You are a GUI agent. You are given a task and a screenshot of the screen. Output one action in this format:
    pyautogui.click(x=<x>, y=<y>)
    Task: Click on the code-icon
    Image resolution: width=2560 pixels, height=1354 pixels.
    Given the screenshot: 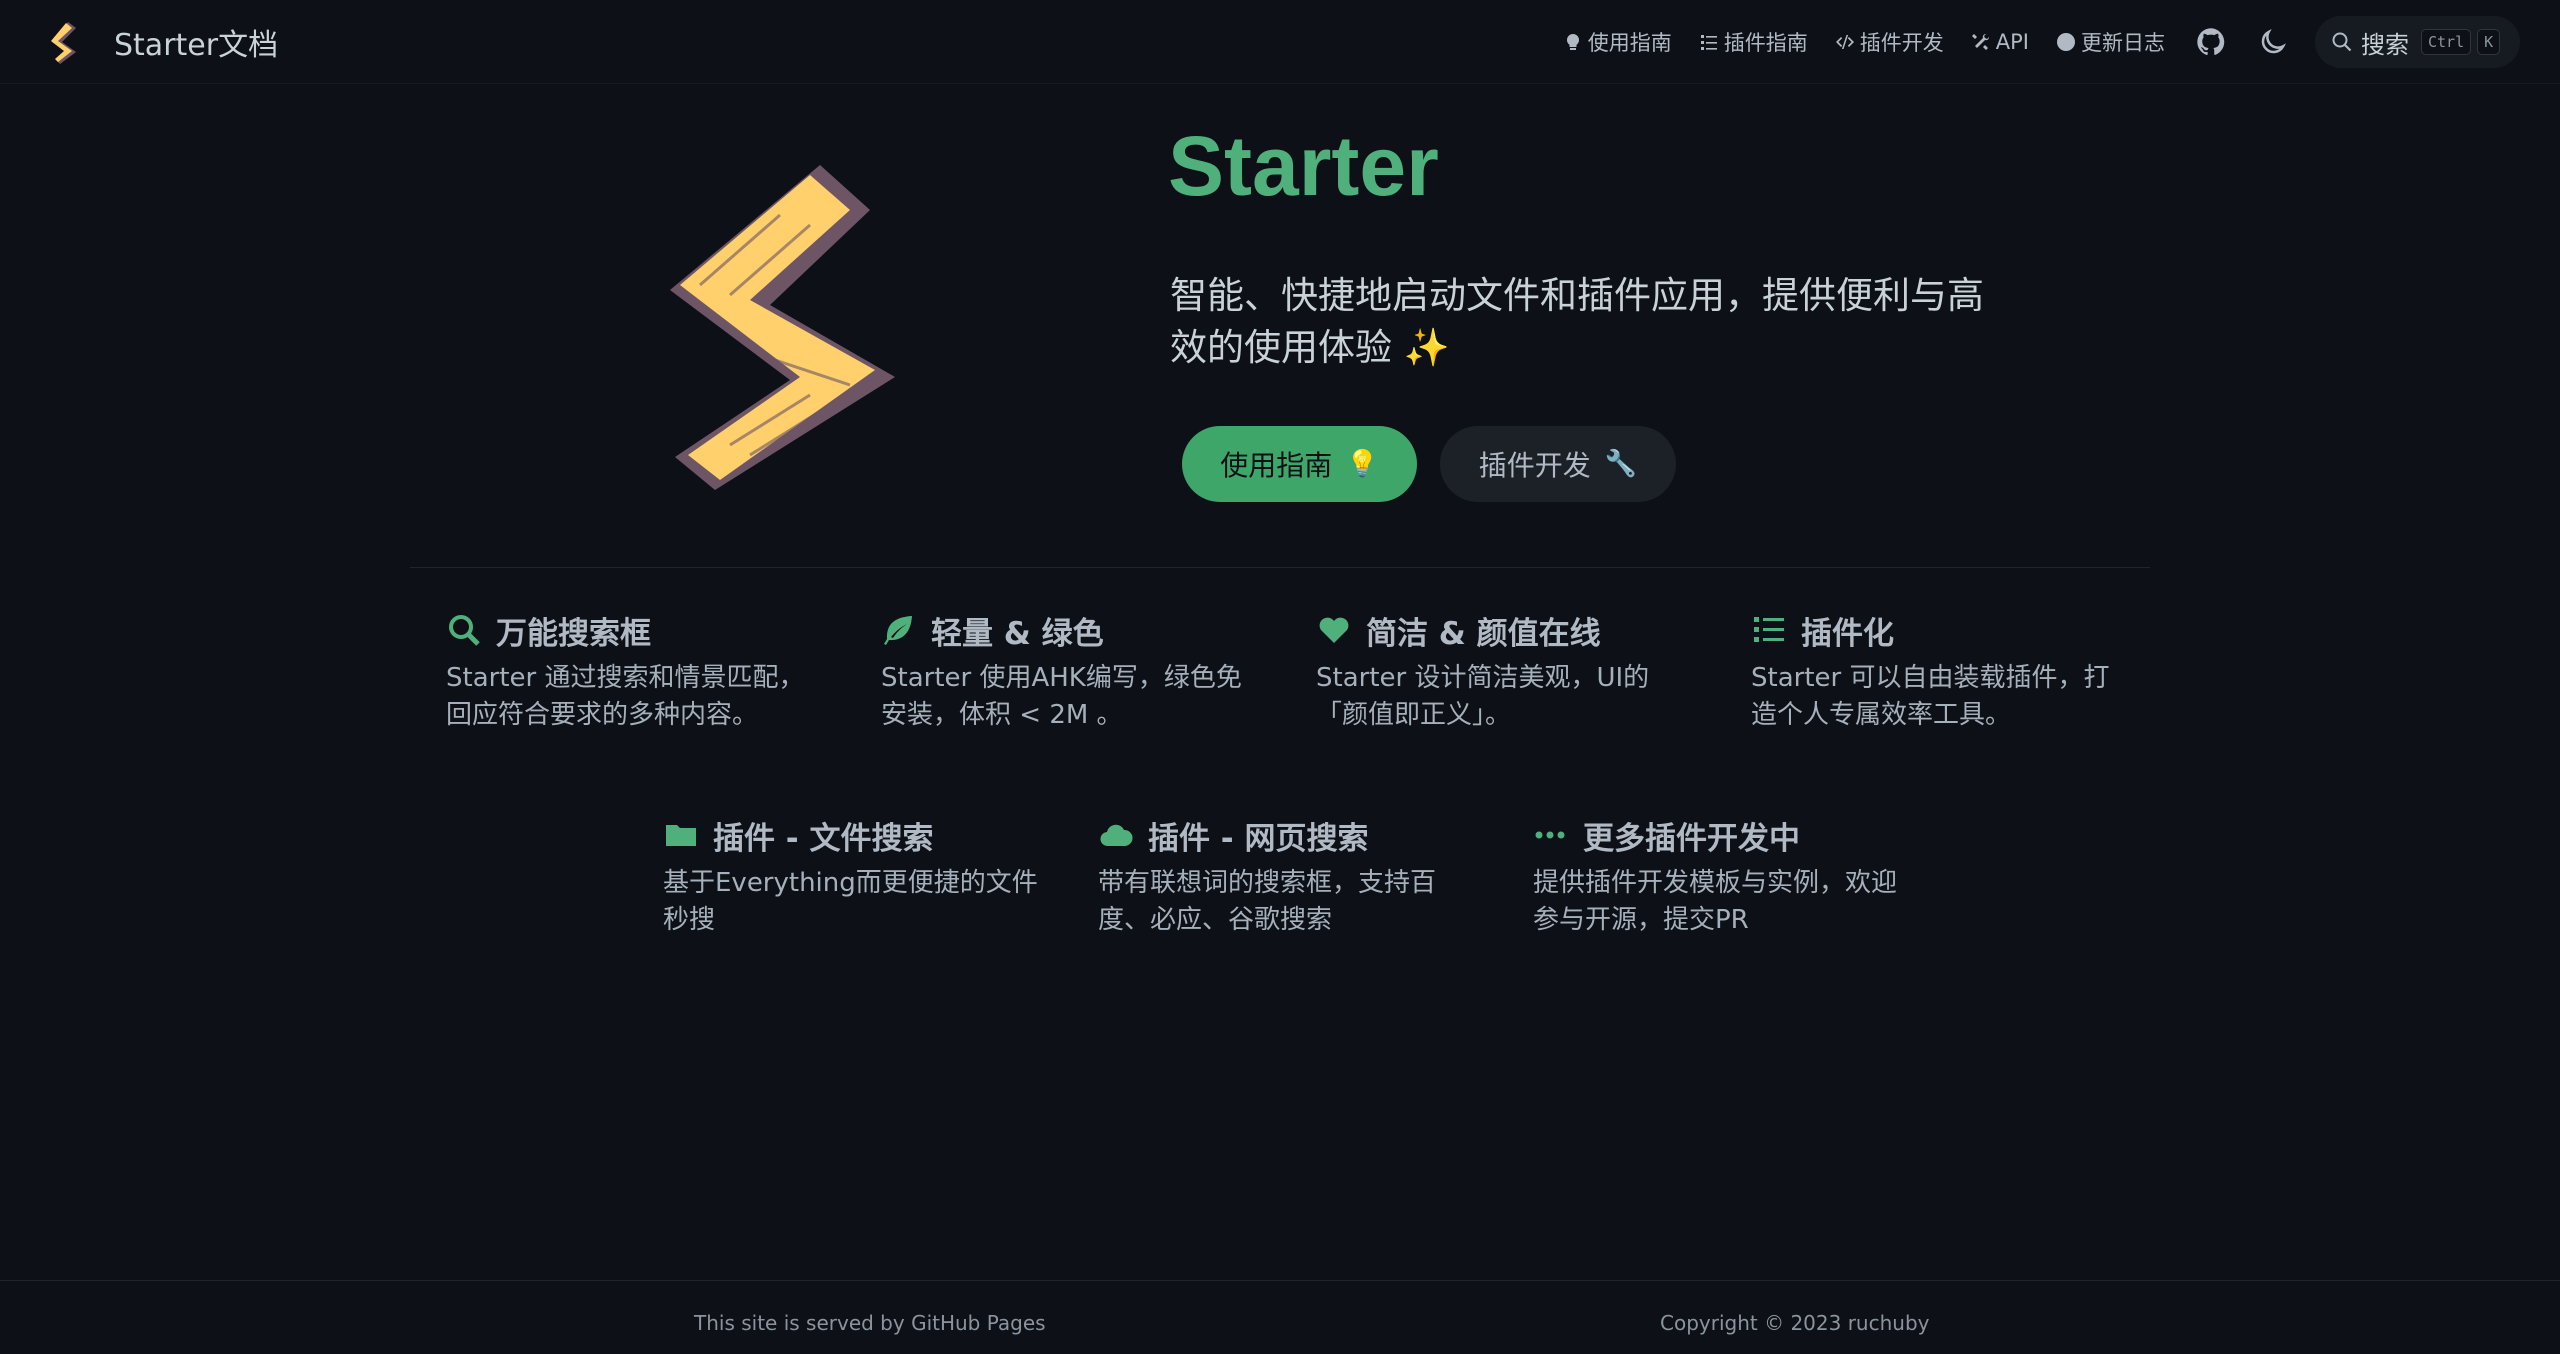 What is the action you would take?
    pyautogui.click(x=1845, y=42)
    